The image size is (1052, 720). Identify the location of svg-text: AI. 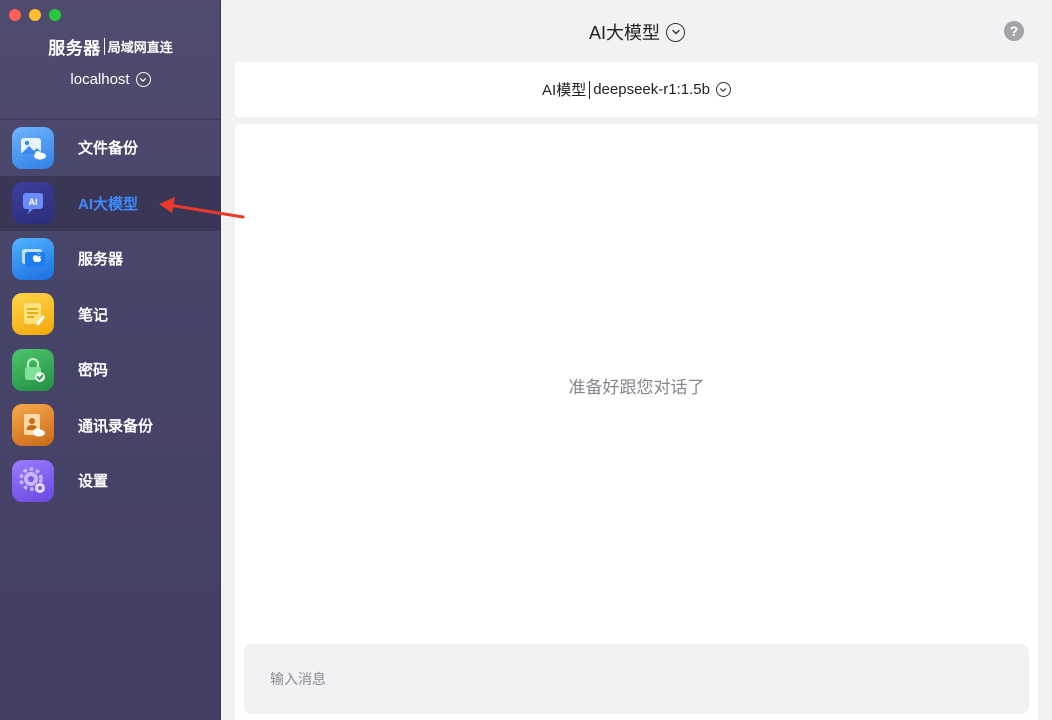
(33, 202).